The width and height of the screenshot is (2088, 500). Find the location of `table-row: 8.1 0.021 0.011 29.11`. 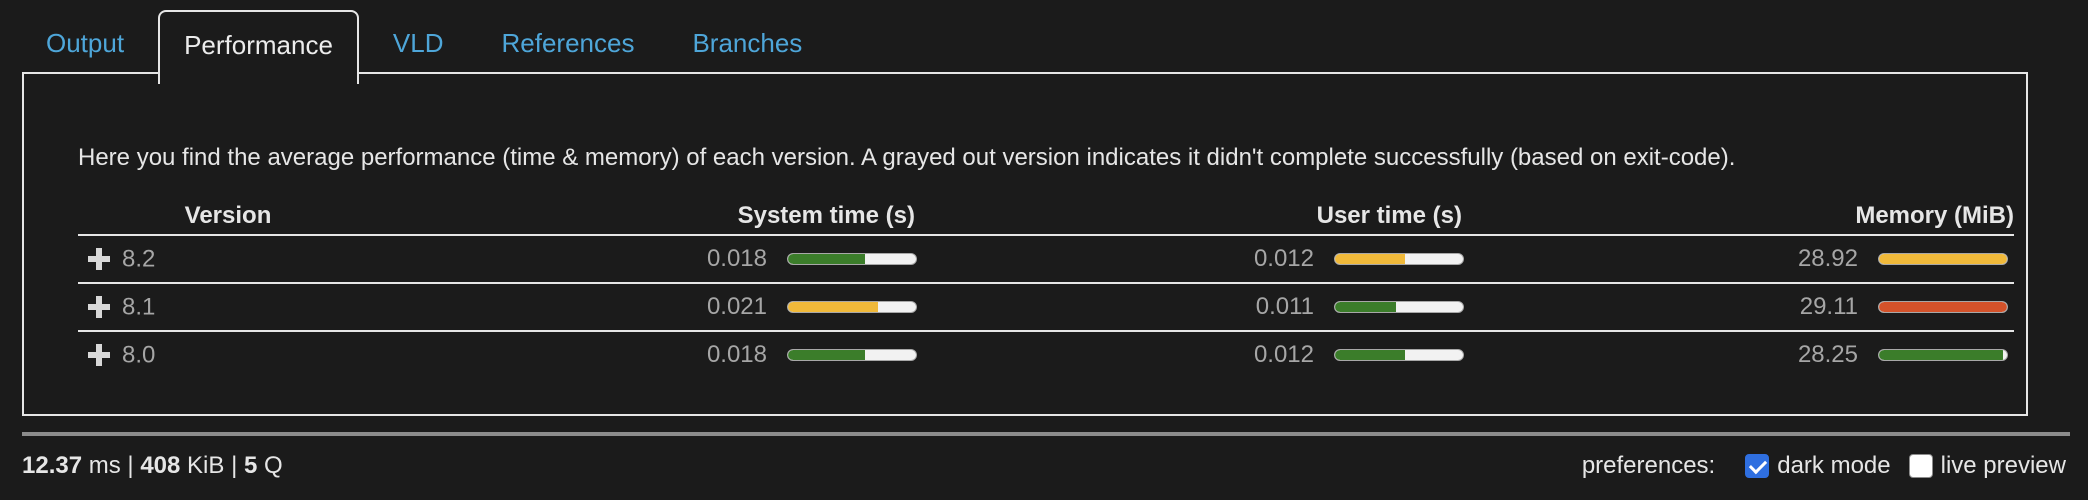

table-row: 8.1 0.021 0.011 29.11 is located at coordinates (1046, 307).